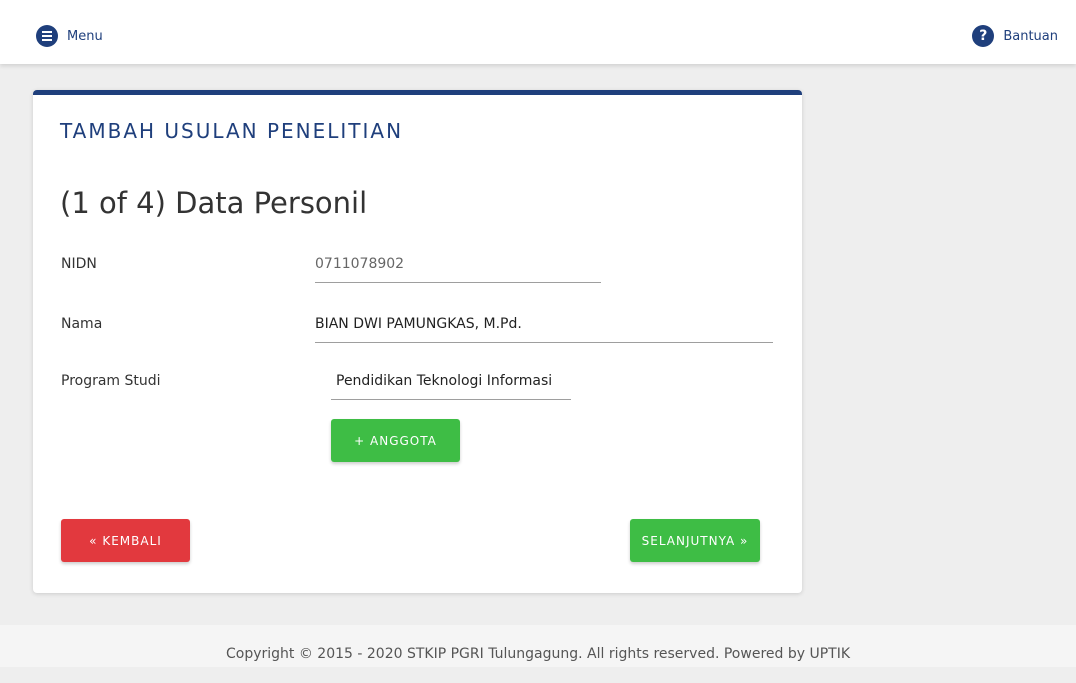  What do you see at coordinates (451, 386) in the screenshot?
I see `program-studi-field: Pendidikan Teknologi Informasi` at bounding box center [451, 386].